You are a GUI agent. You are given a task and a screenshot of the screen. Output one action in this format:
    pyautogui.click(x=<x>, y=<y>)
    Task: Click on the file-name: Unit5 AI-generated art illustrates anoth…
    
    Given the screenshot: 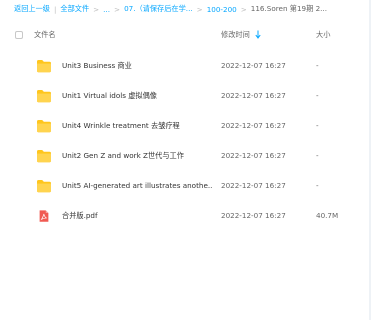 What is the action you would take?
    pyautogui.click(x=137, y=185)
    